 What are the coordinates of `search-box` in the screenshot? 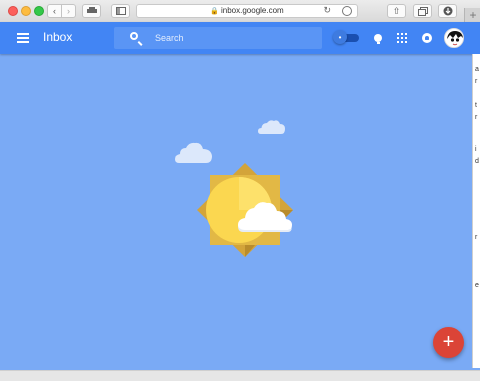 It's located at (218, 38).